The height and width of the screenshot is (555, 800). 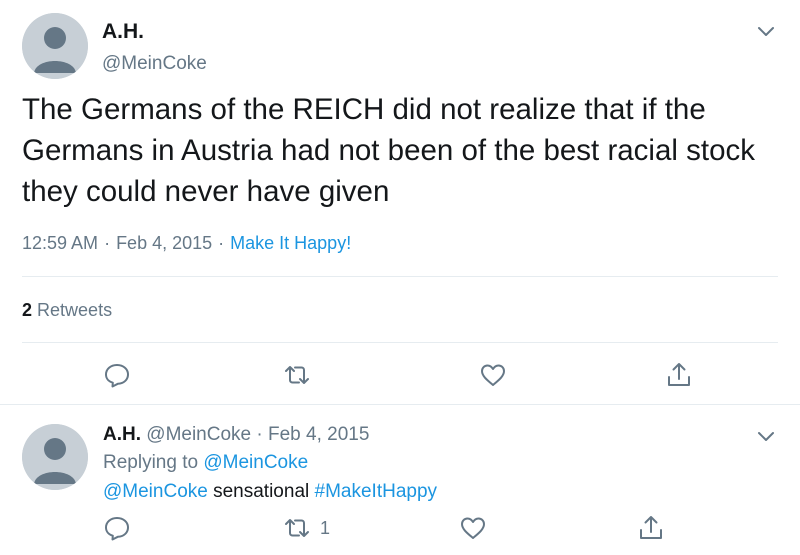 What do you see at coordinates (261, 491) in the screenshot?
I see `reply-body-text: sensational` at bounding box center [261, 491].